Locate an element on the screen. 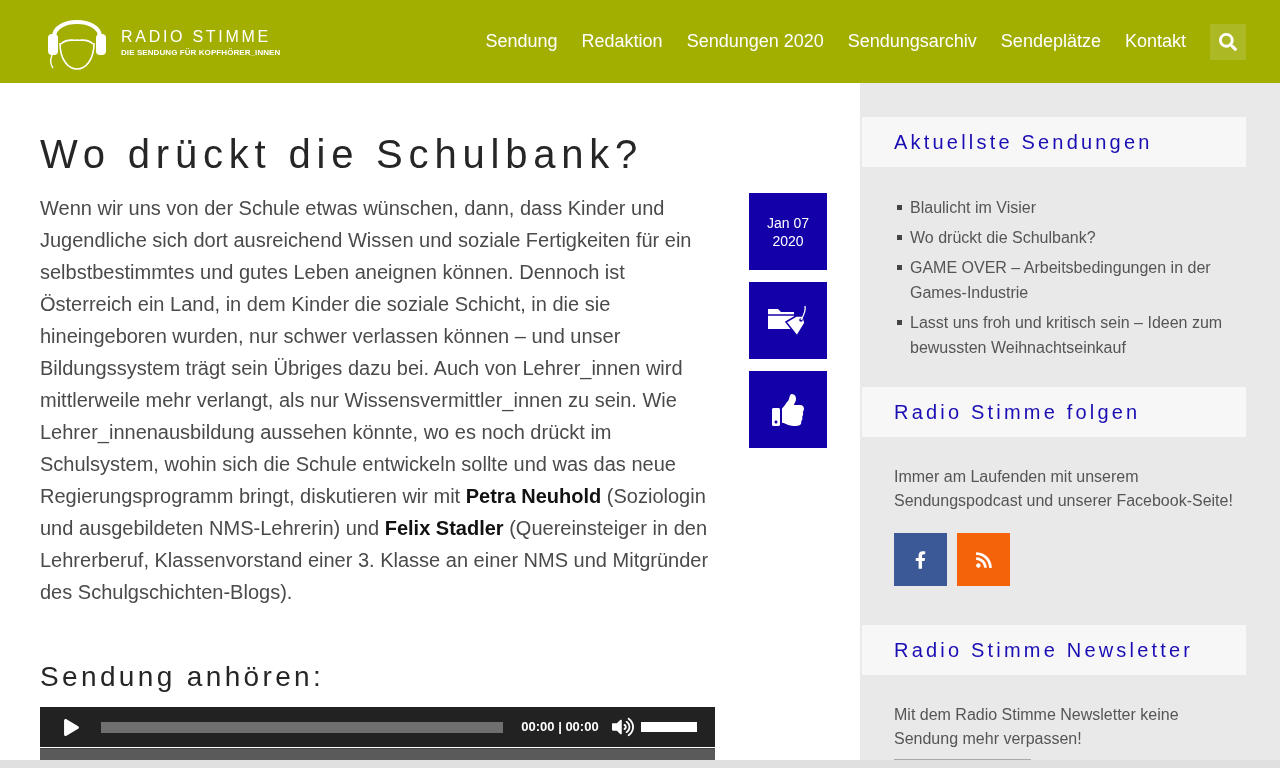 The image size is (1280, 768). folder-tag-icon is located at coordinates (788, 320).